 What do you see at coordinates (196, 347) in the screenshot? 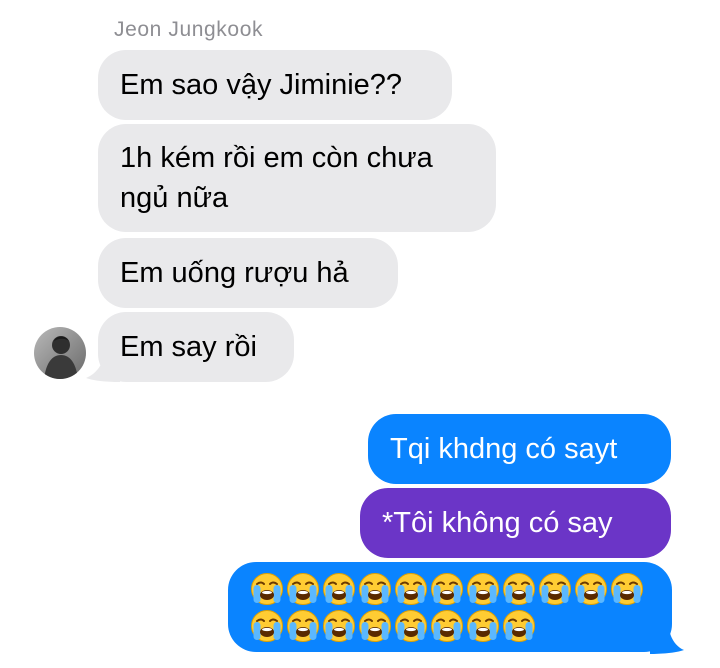
I see `incoming-message-4: Em say rồi` at bounding box center [196, 347].